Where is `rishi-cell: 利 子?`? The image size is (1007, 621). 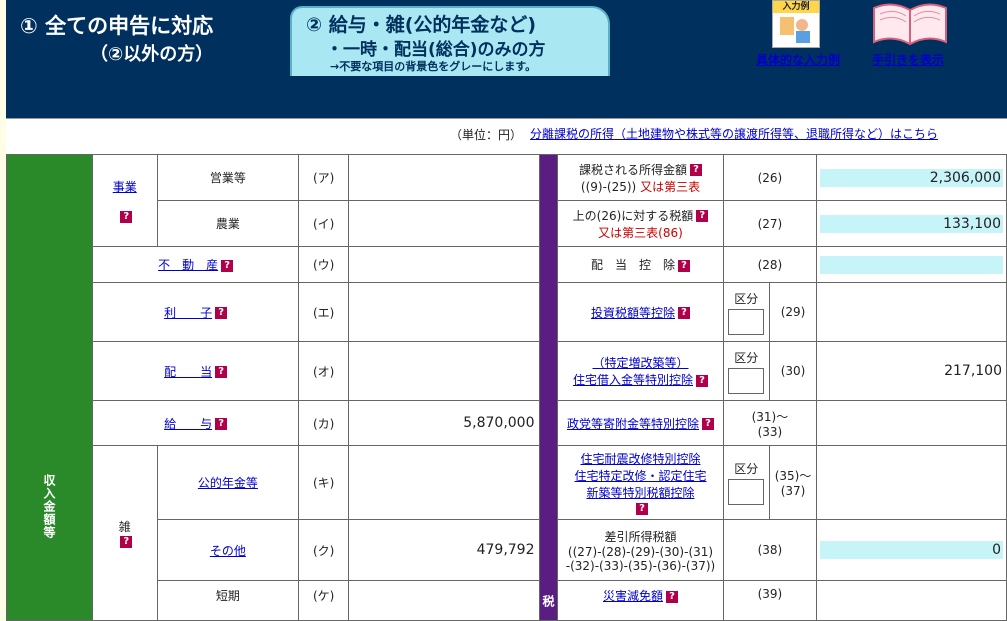
rishi-cell: 利 子? is located at coordinates (195, 312).